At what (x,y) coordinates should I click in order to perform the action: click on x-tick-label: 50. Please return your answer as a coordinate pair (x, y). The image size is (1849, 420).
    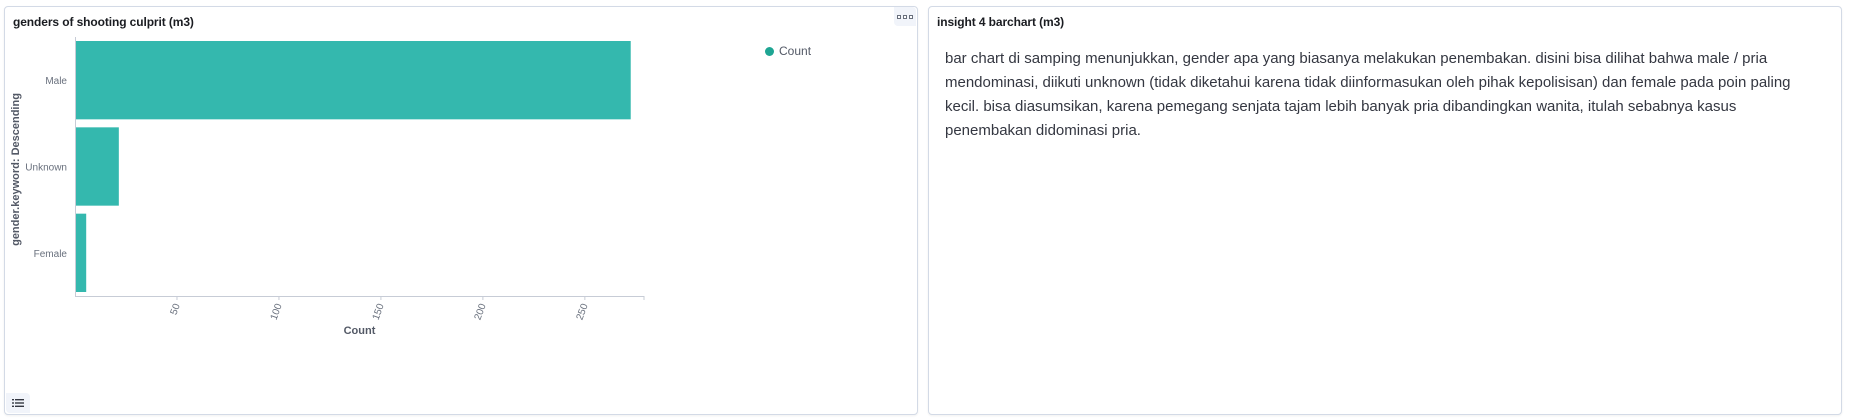
    Looking at the image, I should click on (176, 309).